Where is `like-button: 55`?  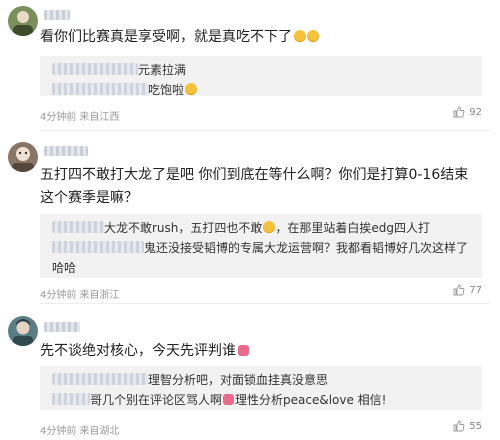 like-button: 55 is located at coordinates (467, 426).